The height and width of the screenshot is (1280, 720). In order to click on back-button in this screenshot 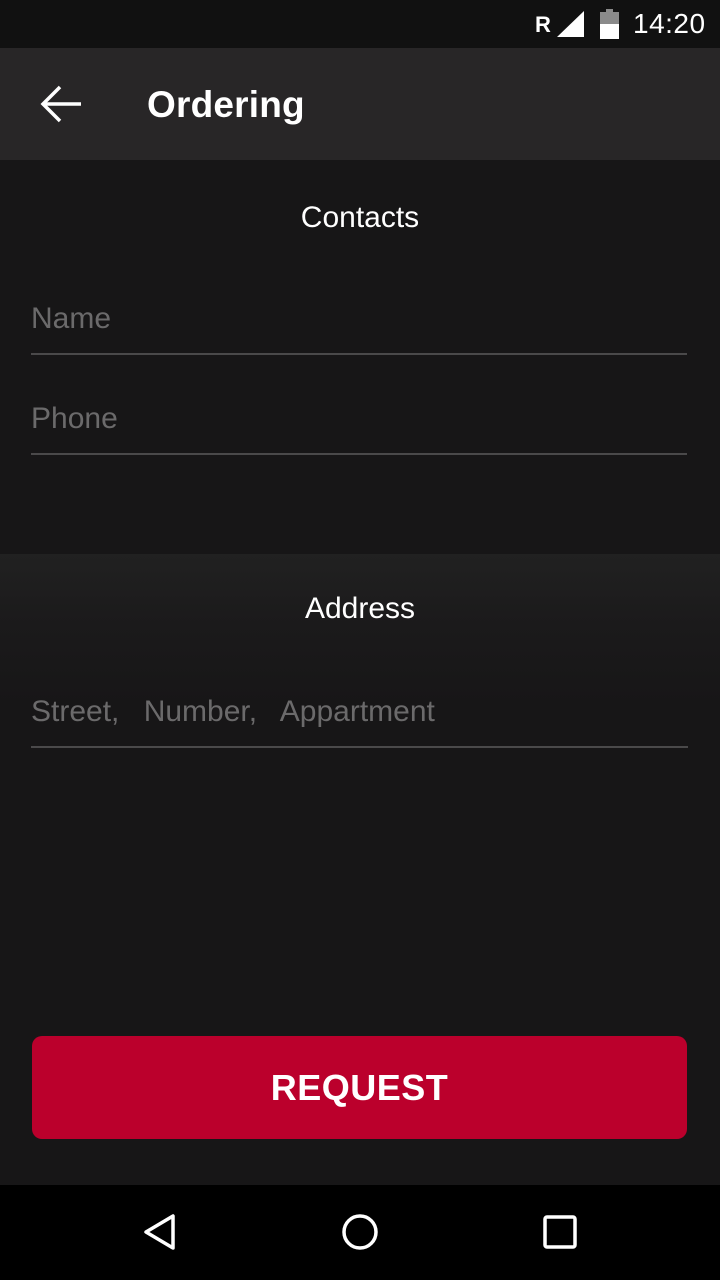, I will do `click(60, 104)`.